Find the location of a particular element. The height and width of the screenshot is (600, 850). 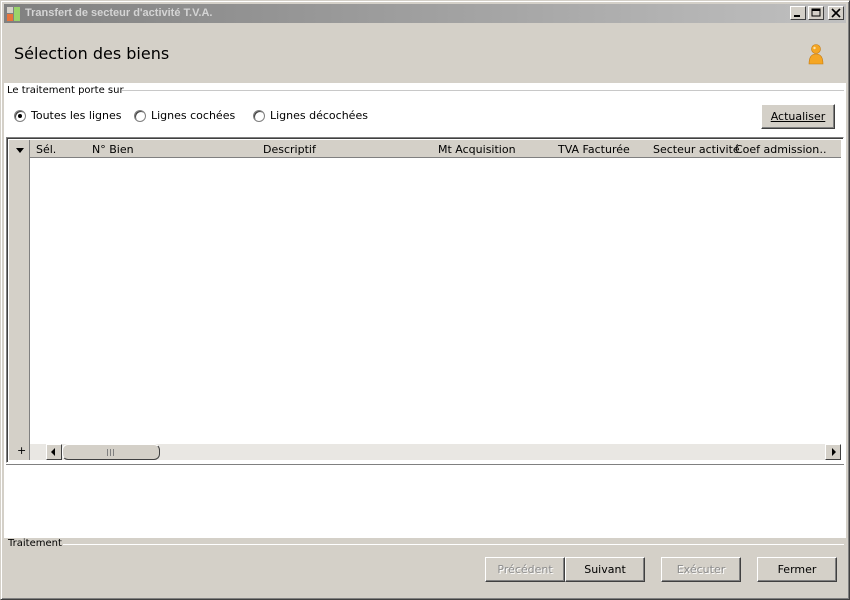

maximize-icon is located at coordinates (816, 12).